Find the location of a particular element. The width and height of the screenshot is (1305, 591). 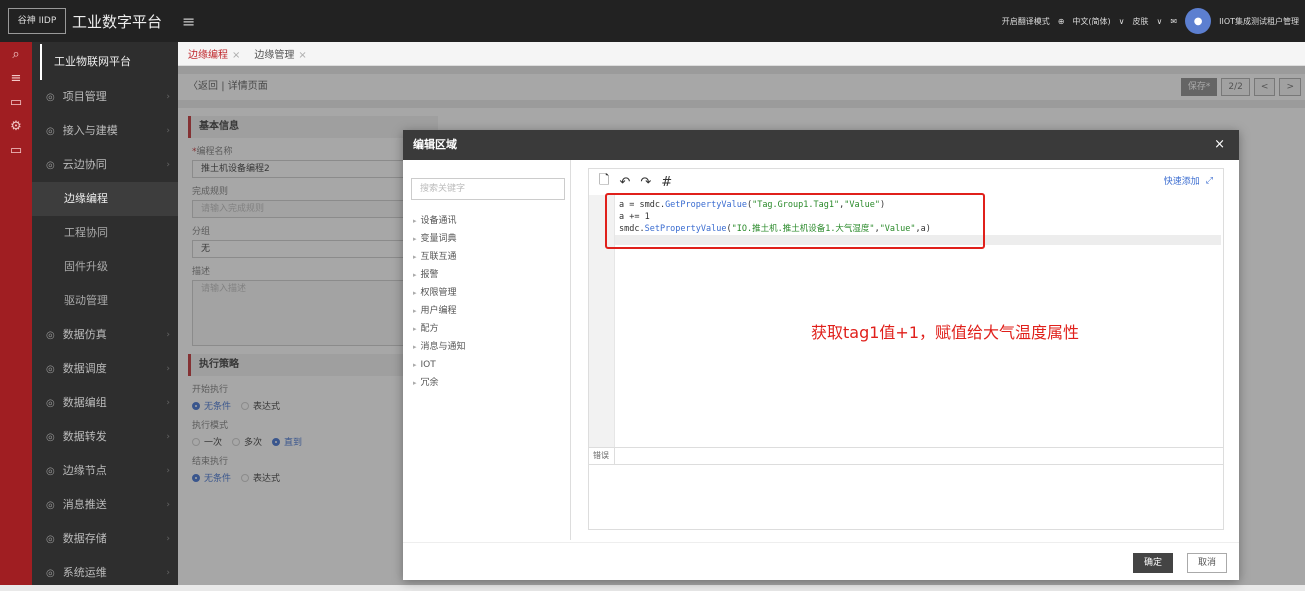

tree-item: ▸ 报警 is located at coordinates (491, 275).